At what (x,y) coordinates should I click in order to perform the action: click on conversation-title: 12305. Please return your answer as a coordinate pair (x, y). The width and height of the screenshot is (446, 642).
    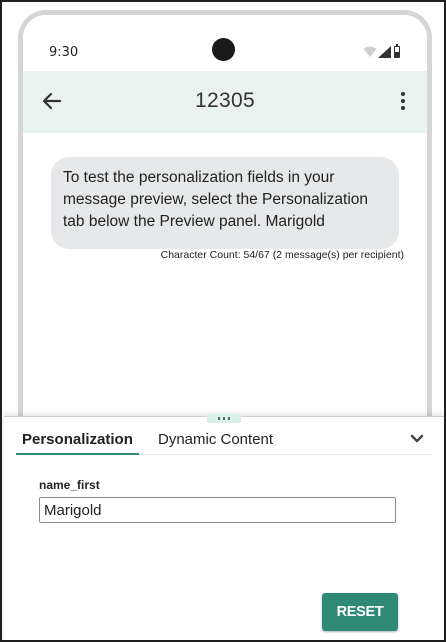
    Looking at the image, I should click on (225, 100).